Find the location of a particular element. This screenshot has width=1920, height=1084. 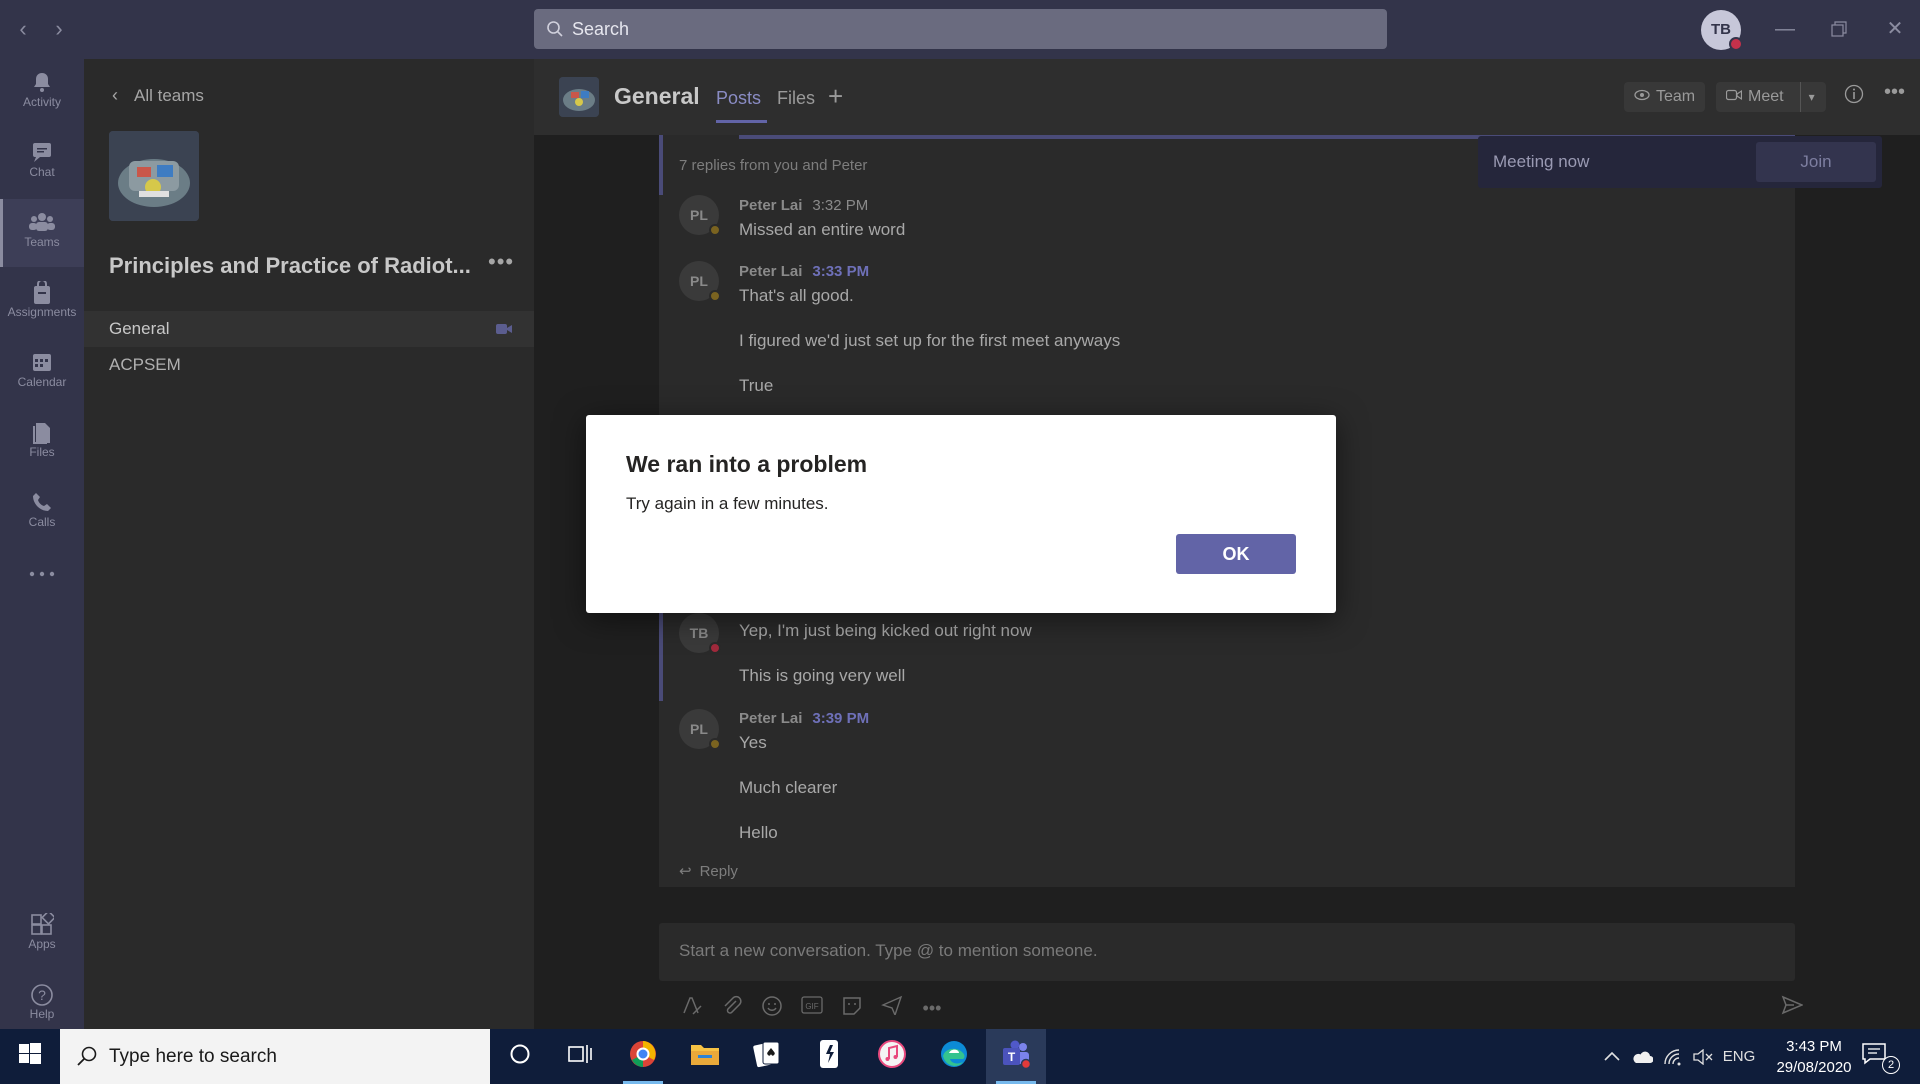

avatar-initials: PL is located at coordinates (699, 281).